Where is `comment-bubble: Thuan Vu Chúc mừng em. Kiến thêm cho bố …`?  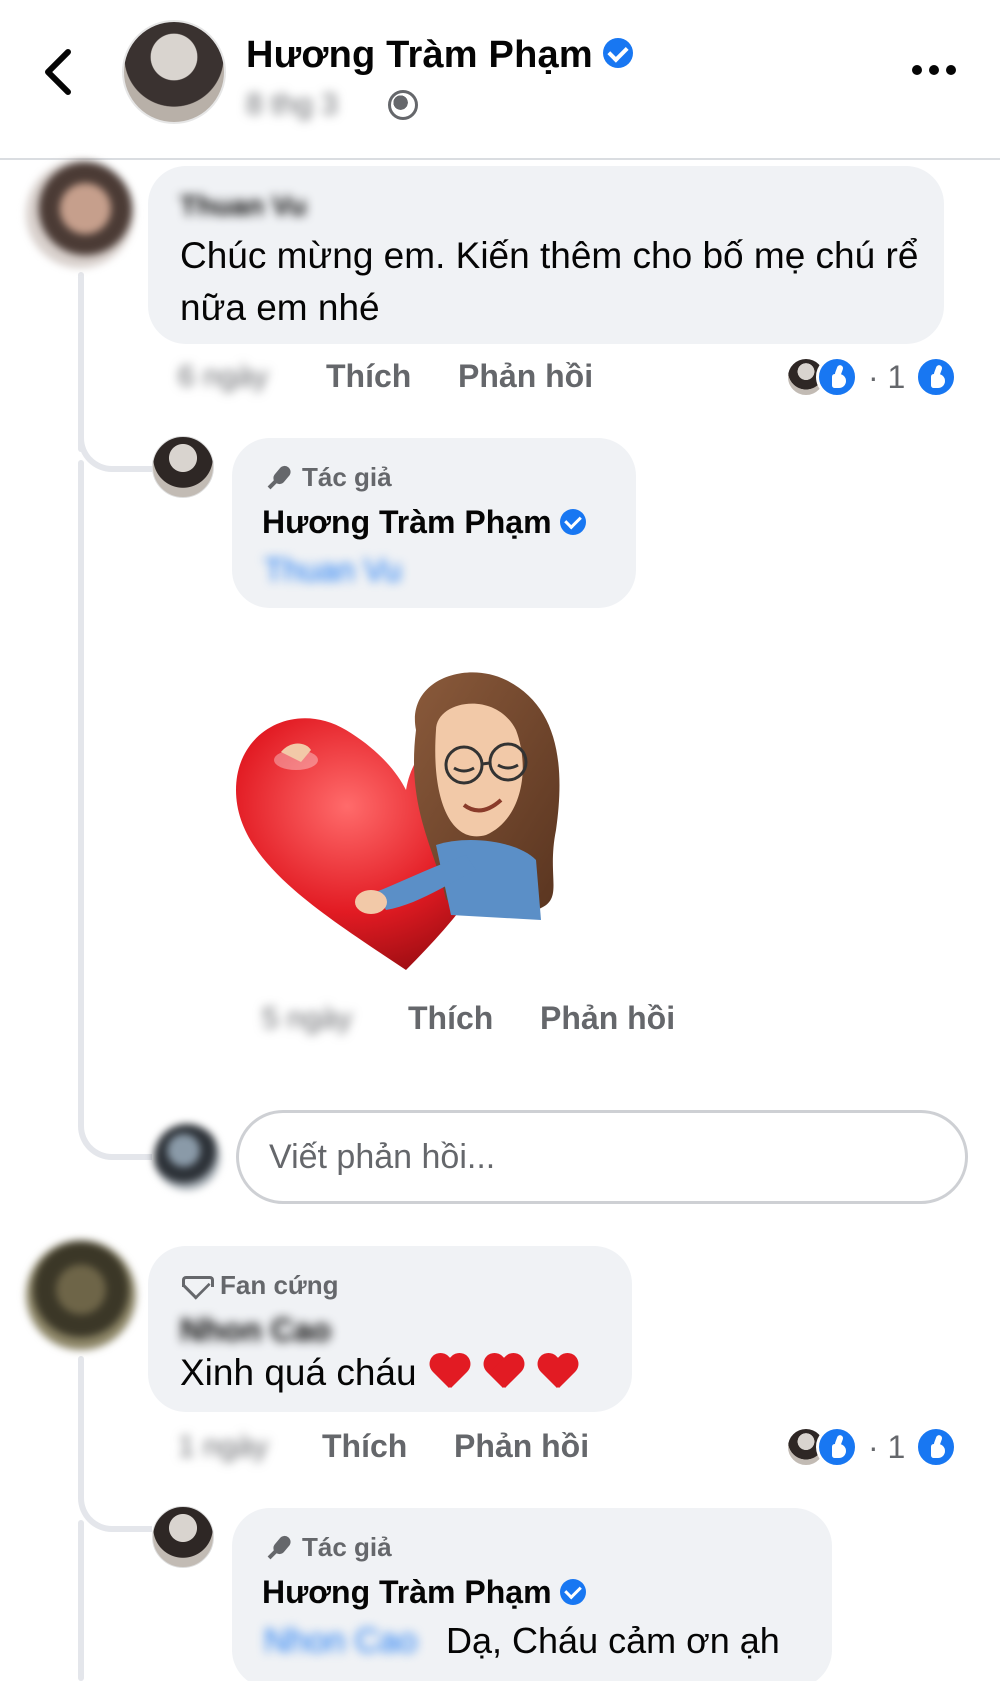
comment-bubble: Thuan Vu Chúc mừng em. Kiến thêm cho bố … is located at coordinates (546, 255).